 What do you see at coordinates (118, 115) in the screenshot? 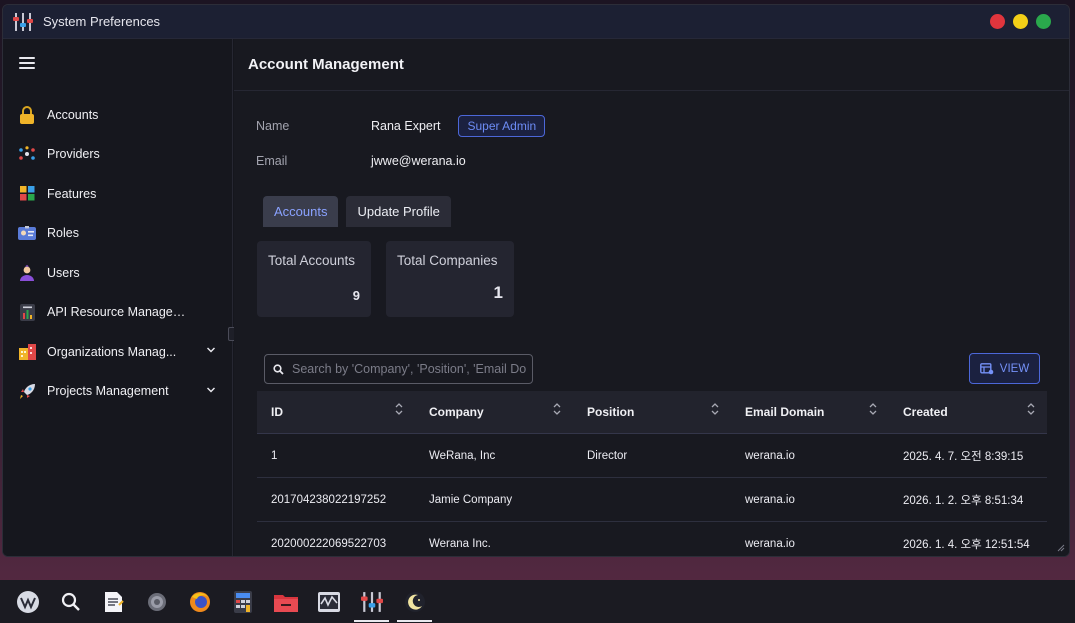
I see `sidebar-item-accounts: Accounts` at bounding box center [118, 115].